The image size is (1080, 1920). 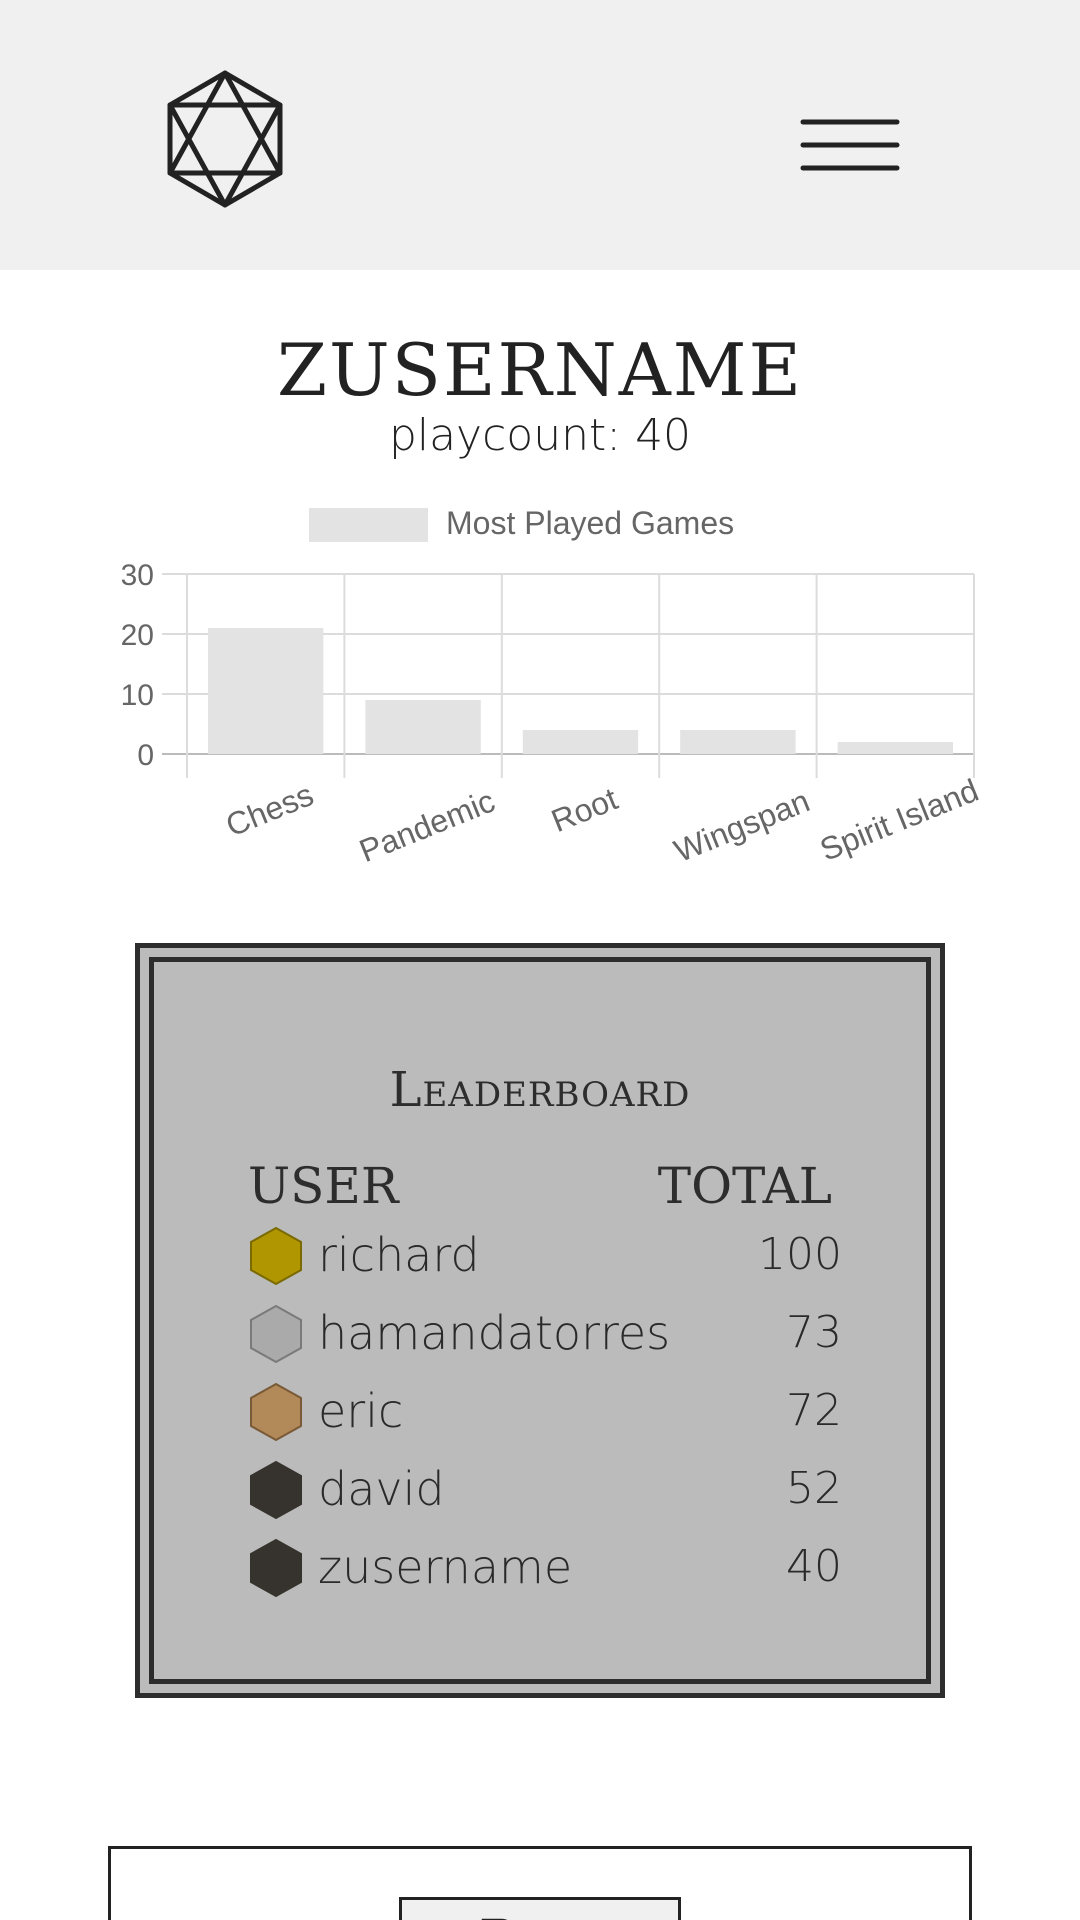 What do you see at coordinates (276, 1412) in the screenshot?
I see `bronze-hexagon-badge-icon` at bounding box center [276, 1412].